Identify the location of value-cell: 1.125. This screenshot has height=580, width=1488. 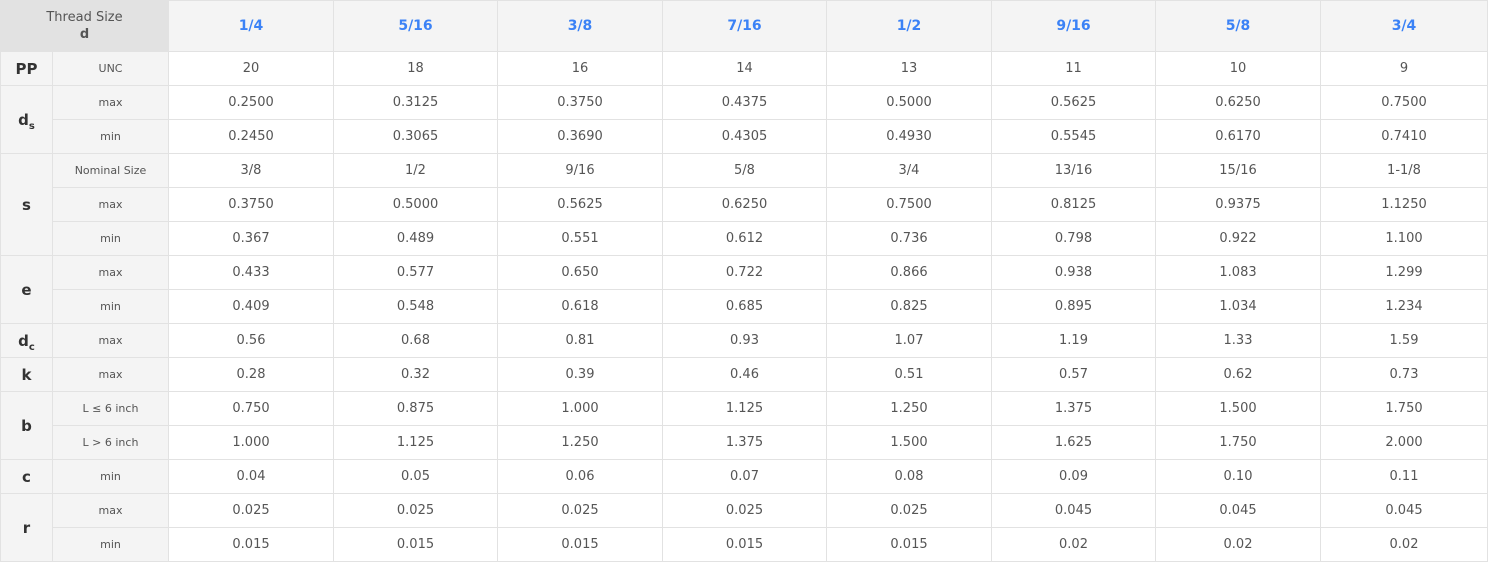
(415, 442).